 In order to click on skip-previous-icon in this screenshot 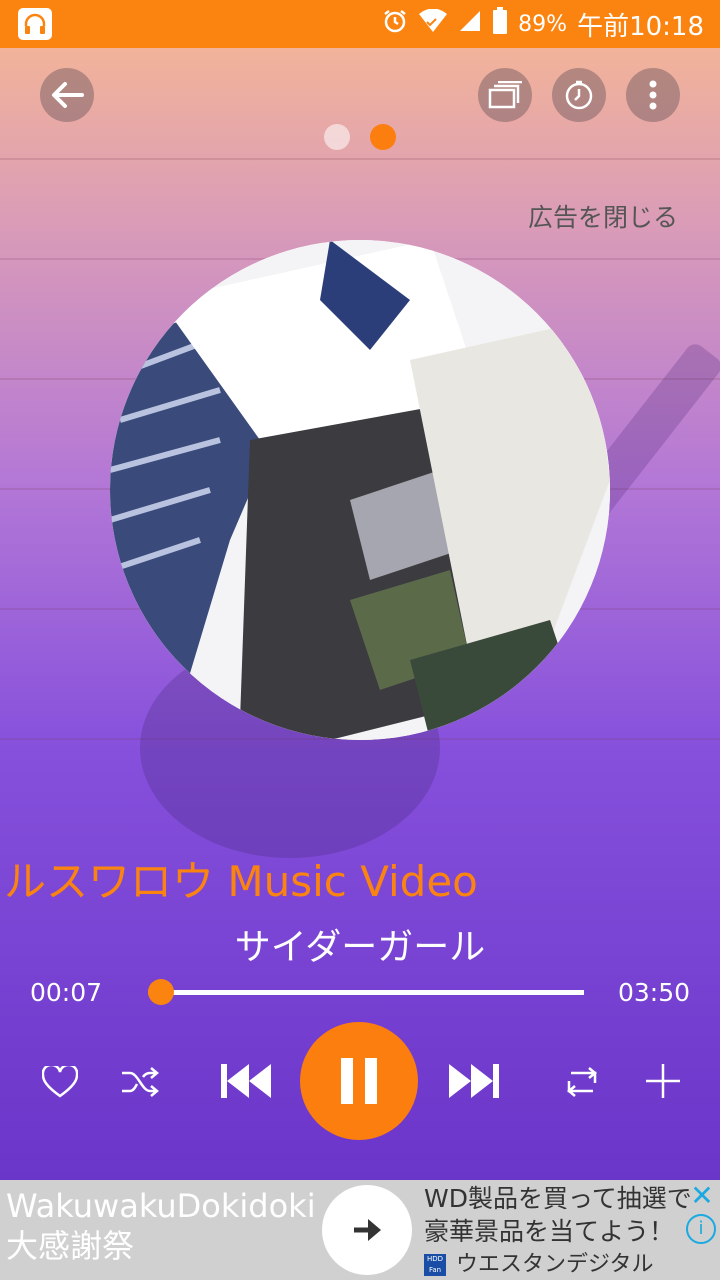, I will do `click(246, 1081)`.